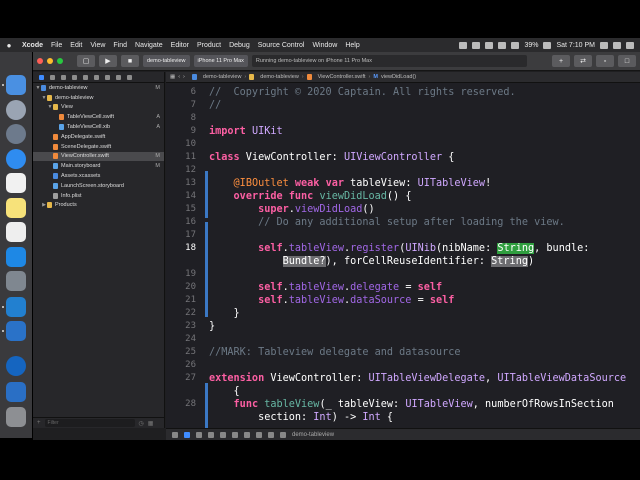  What do you see at coordinates (98, 166) in the screenshot?
I see `tree-item-file: Main.storyboard M` at bounding box center [98, 166].